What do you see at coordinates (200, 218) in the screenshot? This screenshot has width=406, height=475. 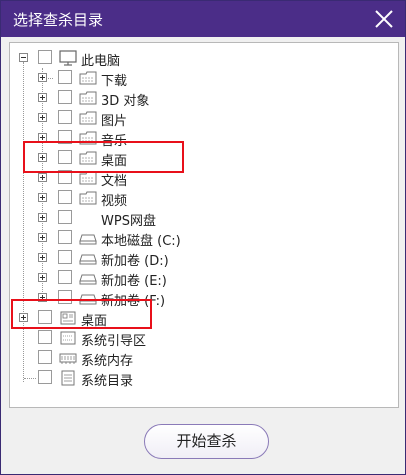 I see `tree-item-wps-drive: WPS网盘` at bounding box center [200, 218].